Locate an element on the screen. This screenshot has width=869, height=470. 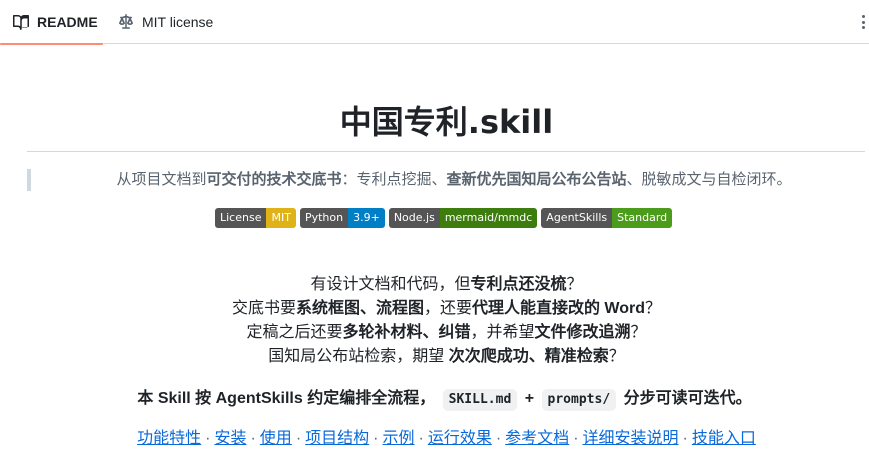
tab-readme: README is located at coordinates (51, 22).